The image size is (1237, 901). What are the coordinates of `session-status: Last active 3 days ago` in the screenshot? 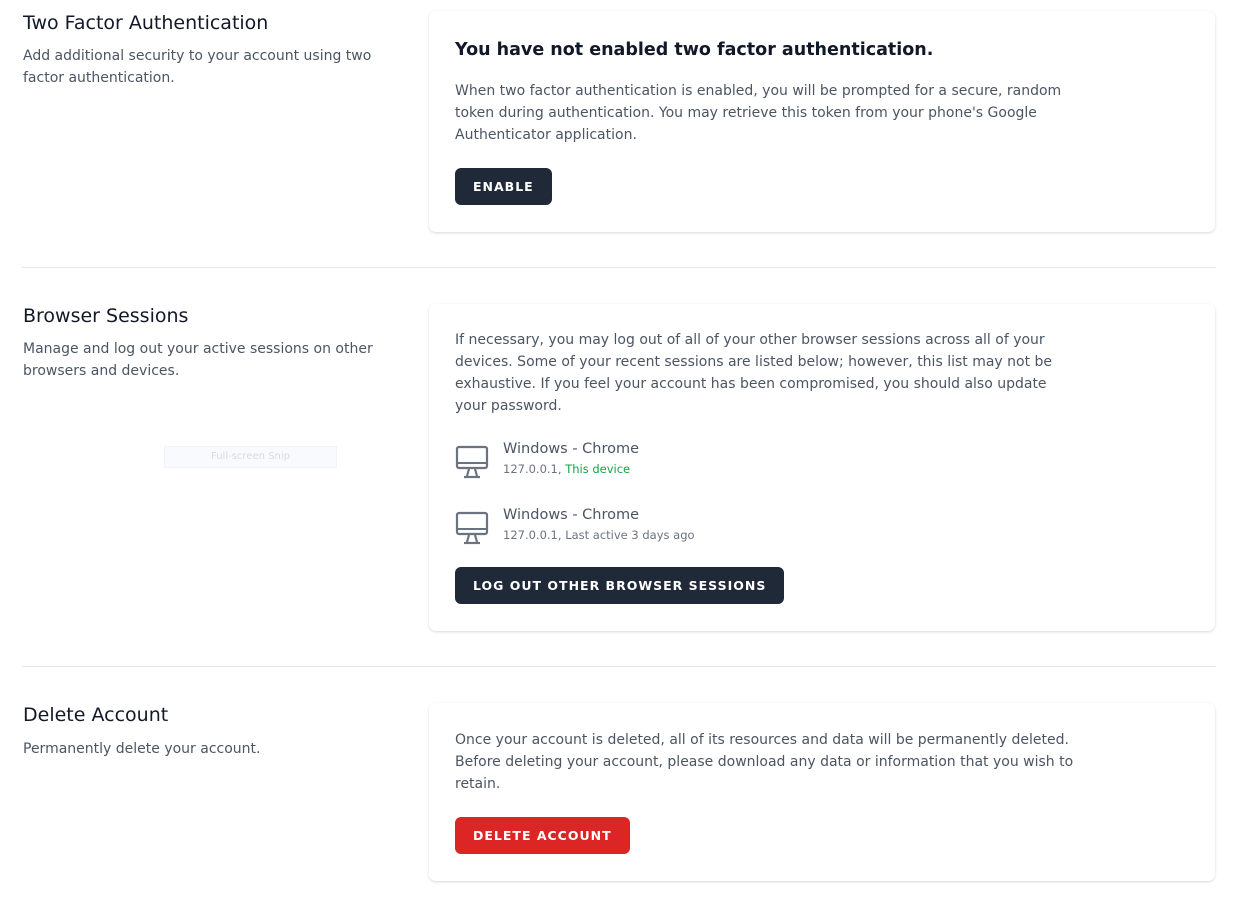 It's located at (630, 535).